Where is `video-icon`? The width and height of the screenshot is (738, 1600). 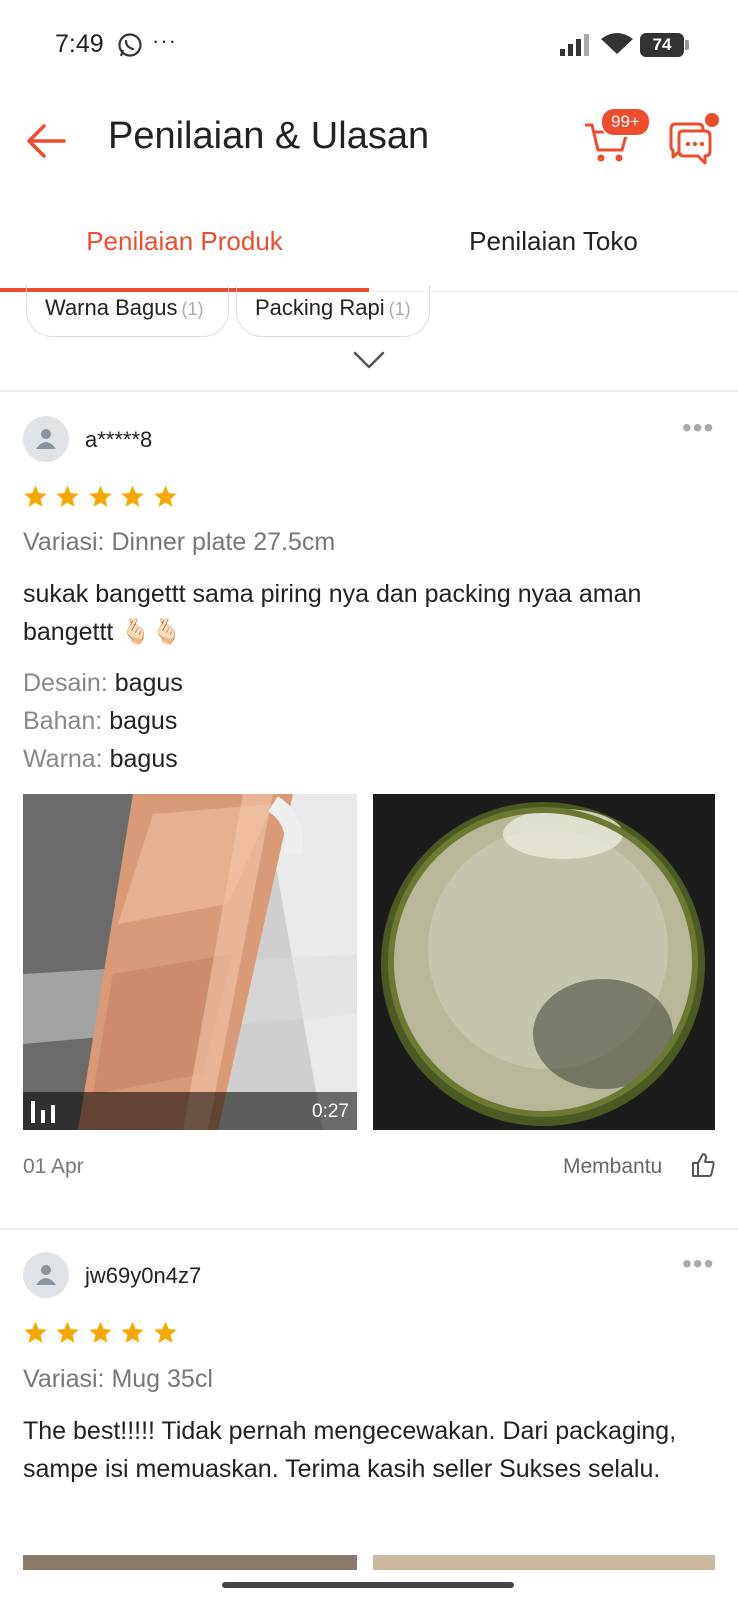
video-icon is located at coordinates (43, 1112).